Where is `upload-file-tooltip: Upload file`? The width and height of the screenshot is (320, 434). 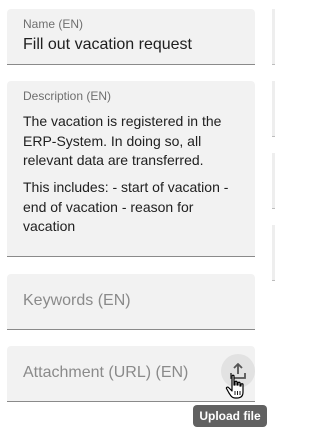 upload-file-tooltip: Upload file is located at coordinates (230, 416).